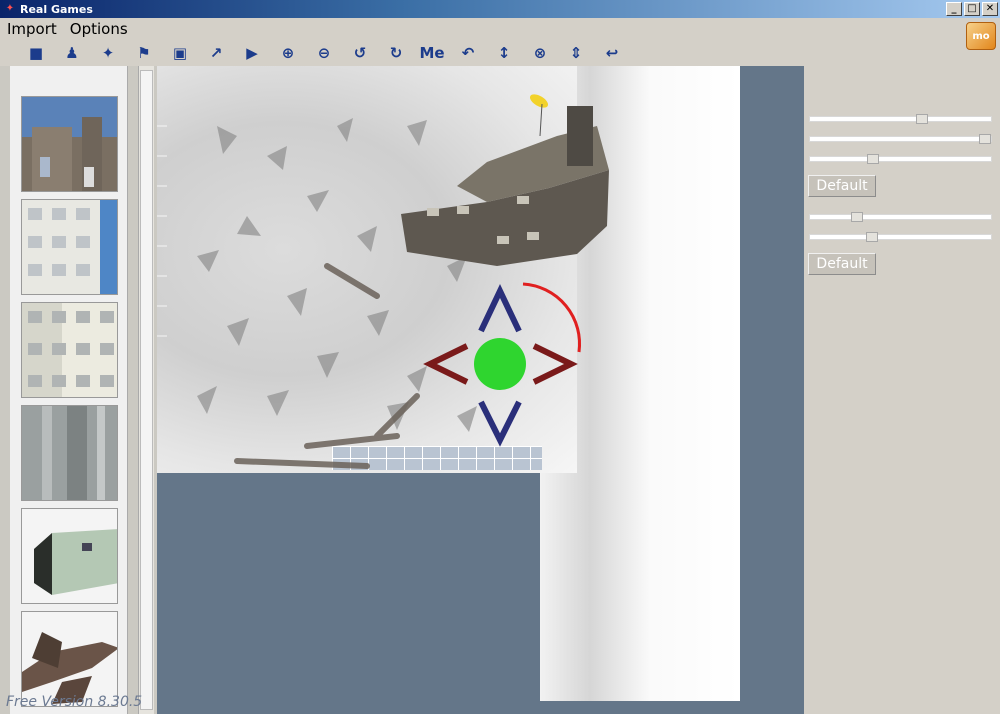 The height and width of the screenshot is (714, 1000). What do you see at coordinates (98, 29) in the screenshot?
I see `menu-options: Options` at bounding box center [98, 29].